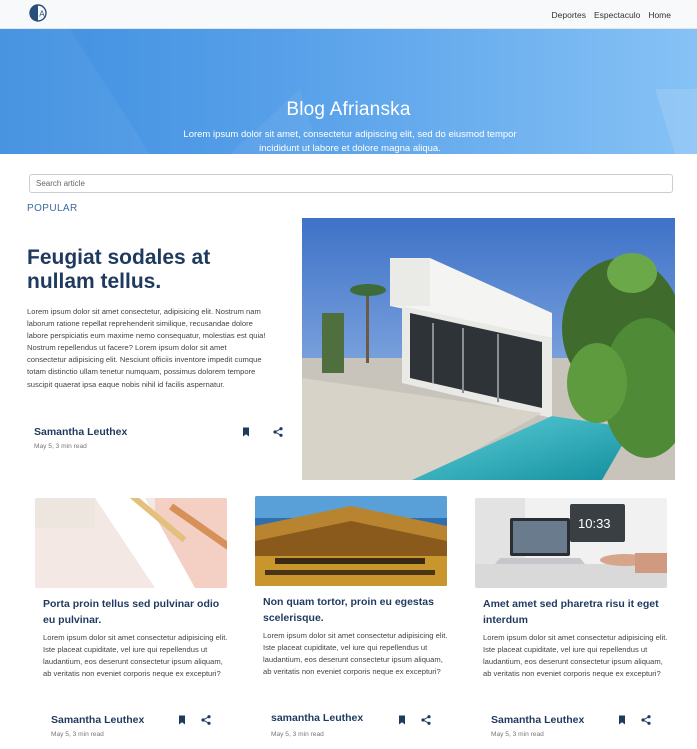 This screenshot has width=697, height=749. What do you see at coordinates (569, 15) in the screenshot?
I see `nav-link-deportes: Deportes` at bounding box center [569, 15].